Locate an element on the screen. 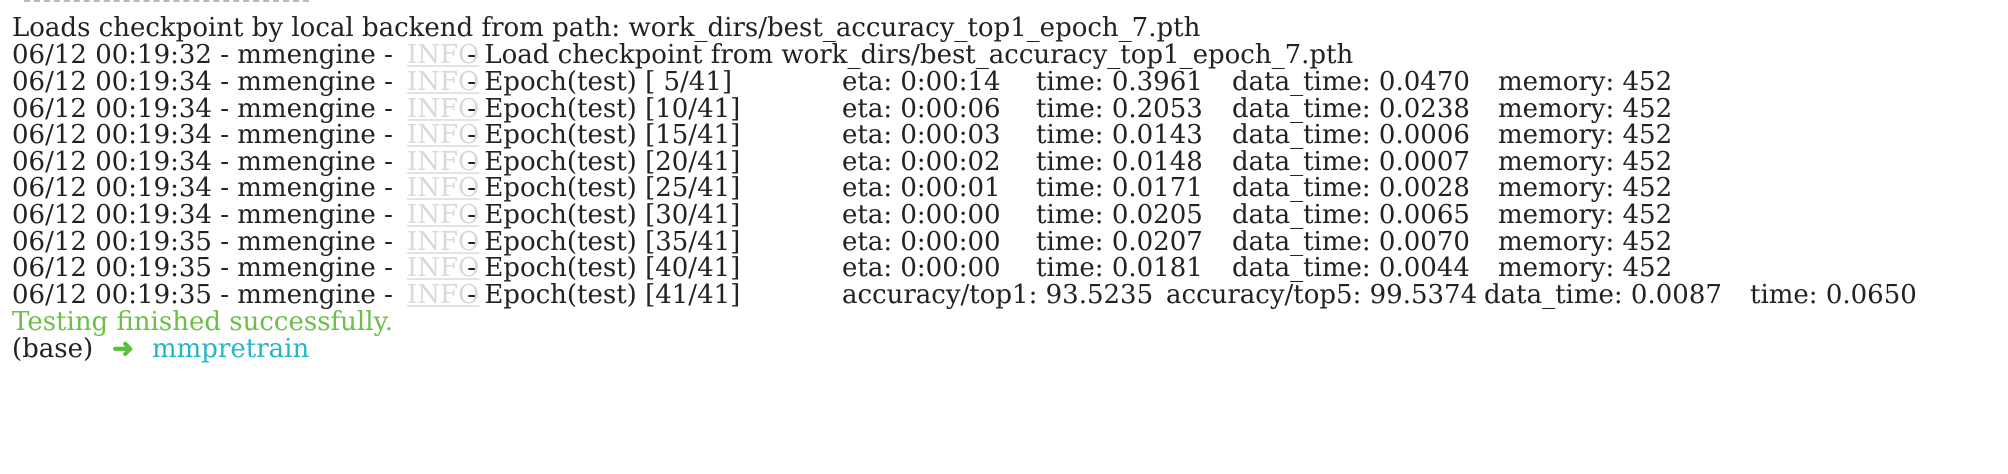 The image size is (2008, 474). current-directory: mmpretrain is located at coordinates (231, 349).